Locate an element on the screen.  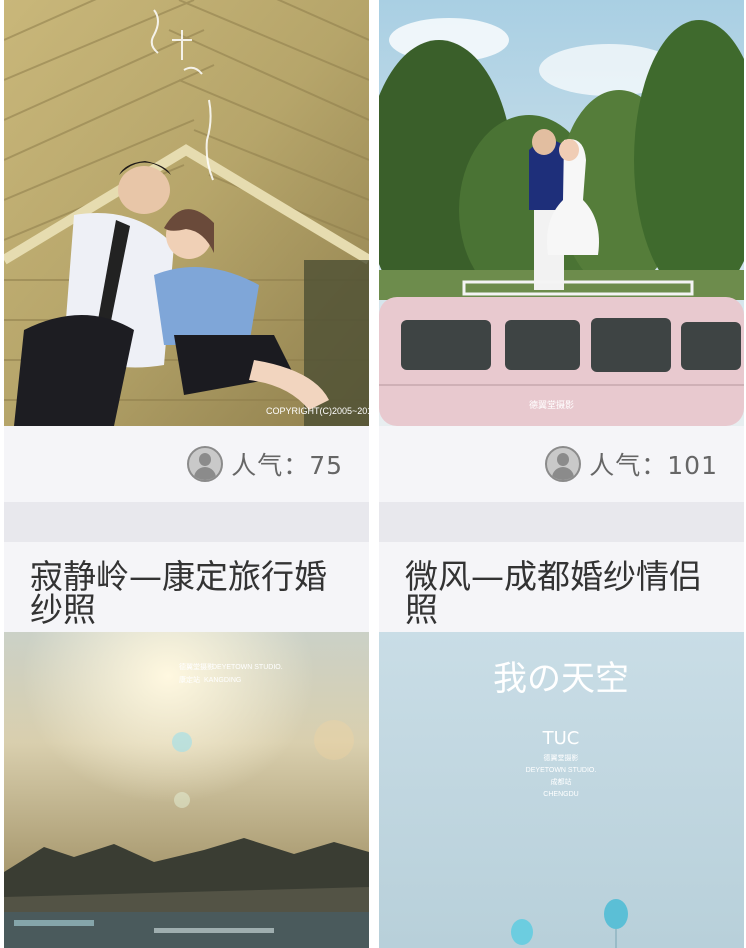
photo-headline: 我の天空 is located at coordinates (561, 679).